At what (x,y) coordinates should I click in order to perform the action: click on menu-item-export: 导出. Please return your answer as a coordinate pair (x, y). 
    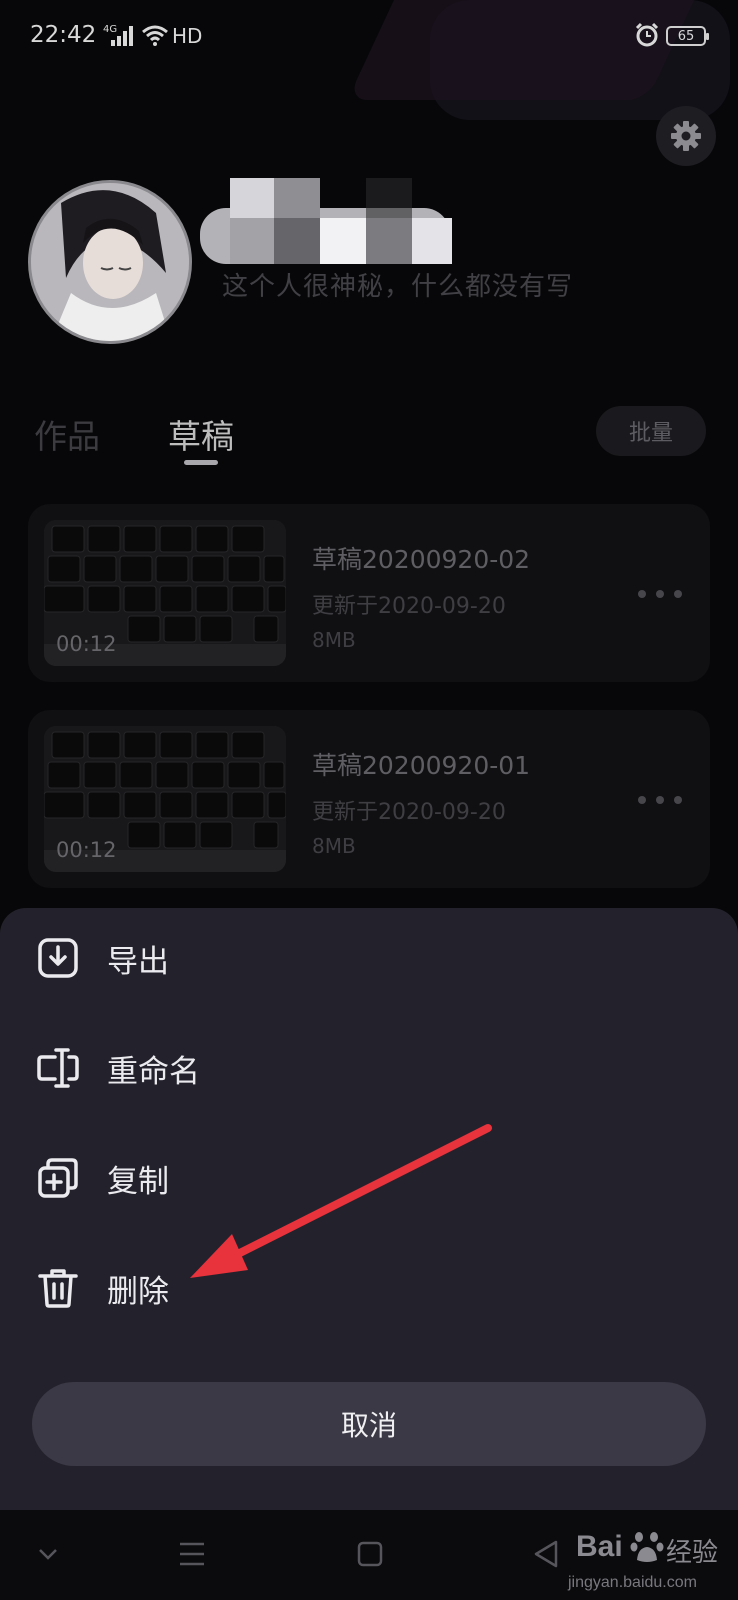
    Looking at the image, I should click on (369, 960).